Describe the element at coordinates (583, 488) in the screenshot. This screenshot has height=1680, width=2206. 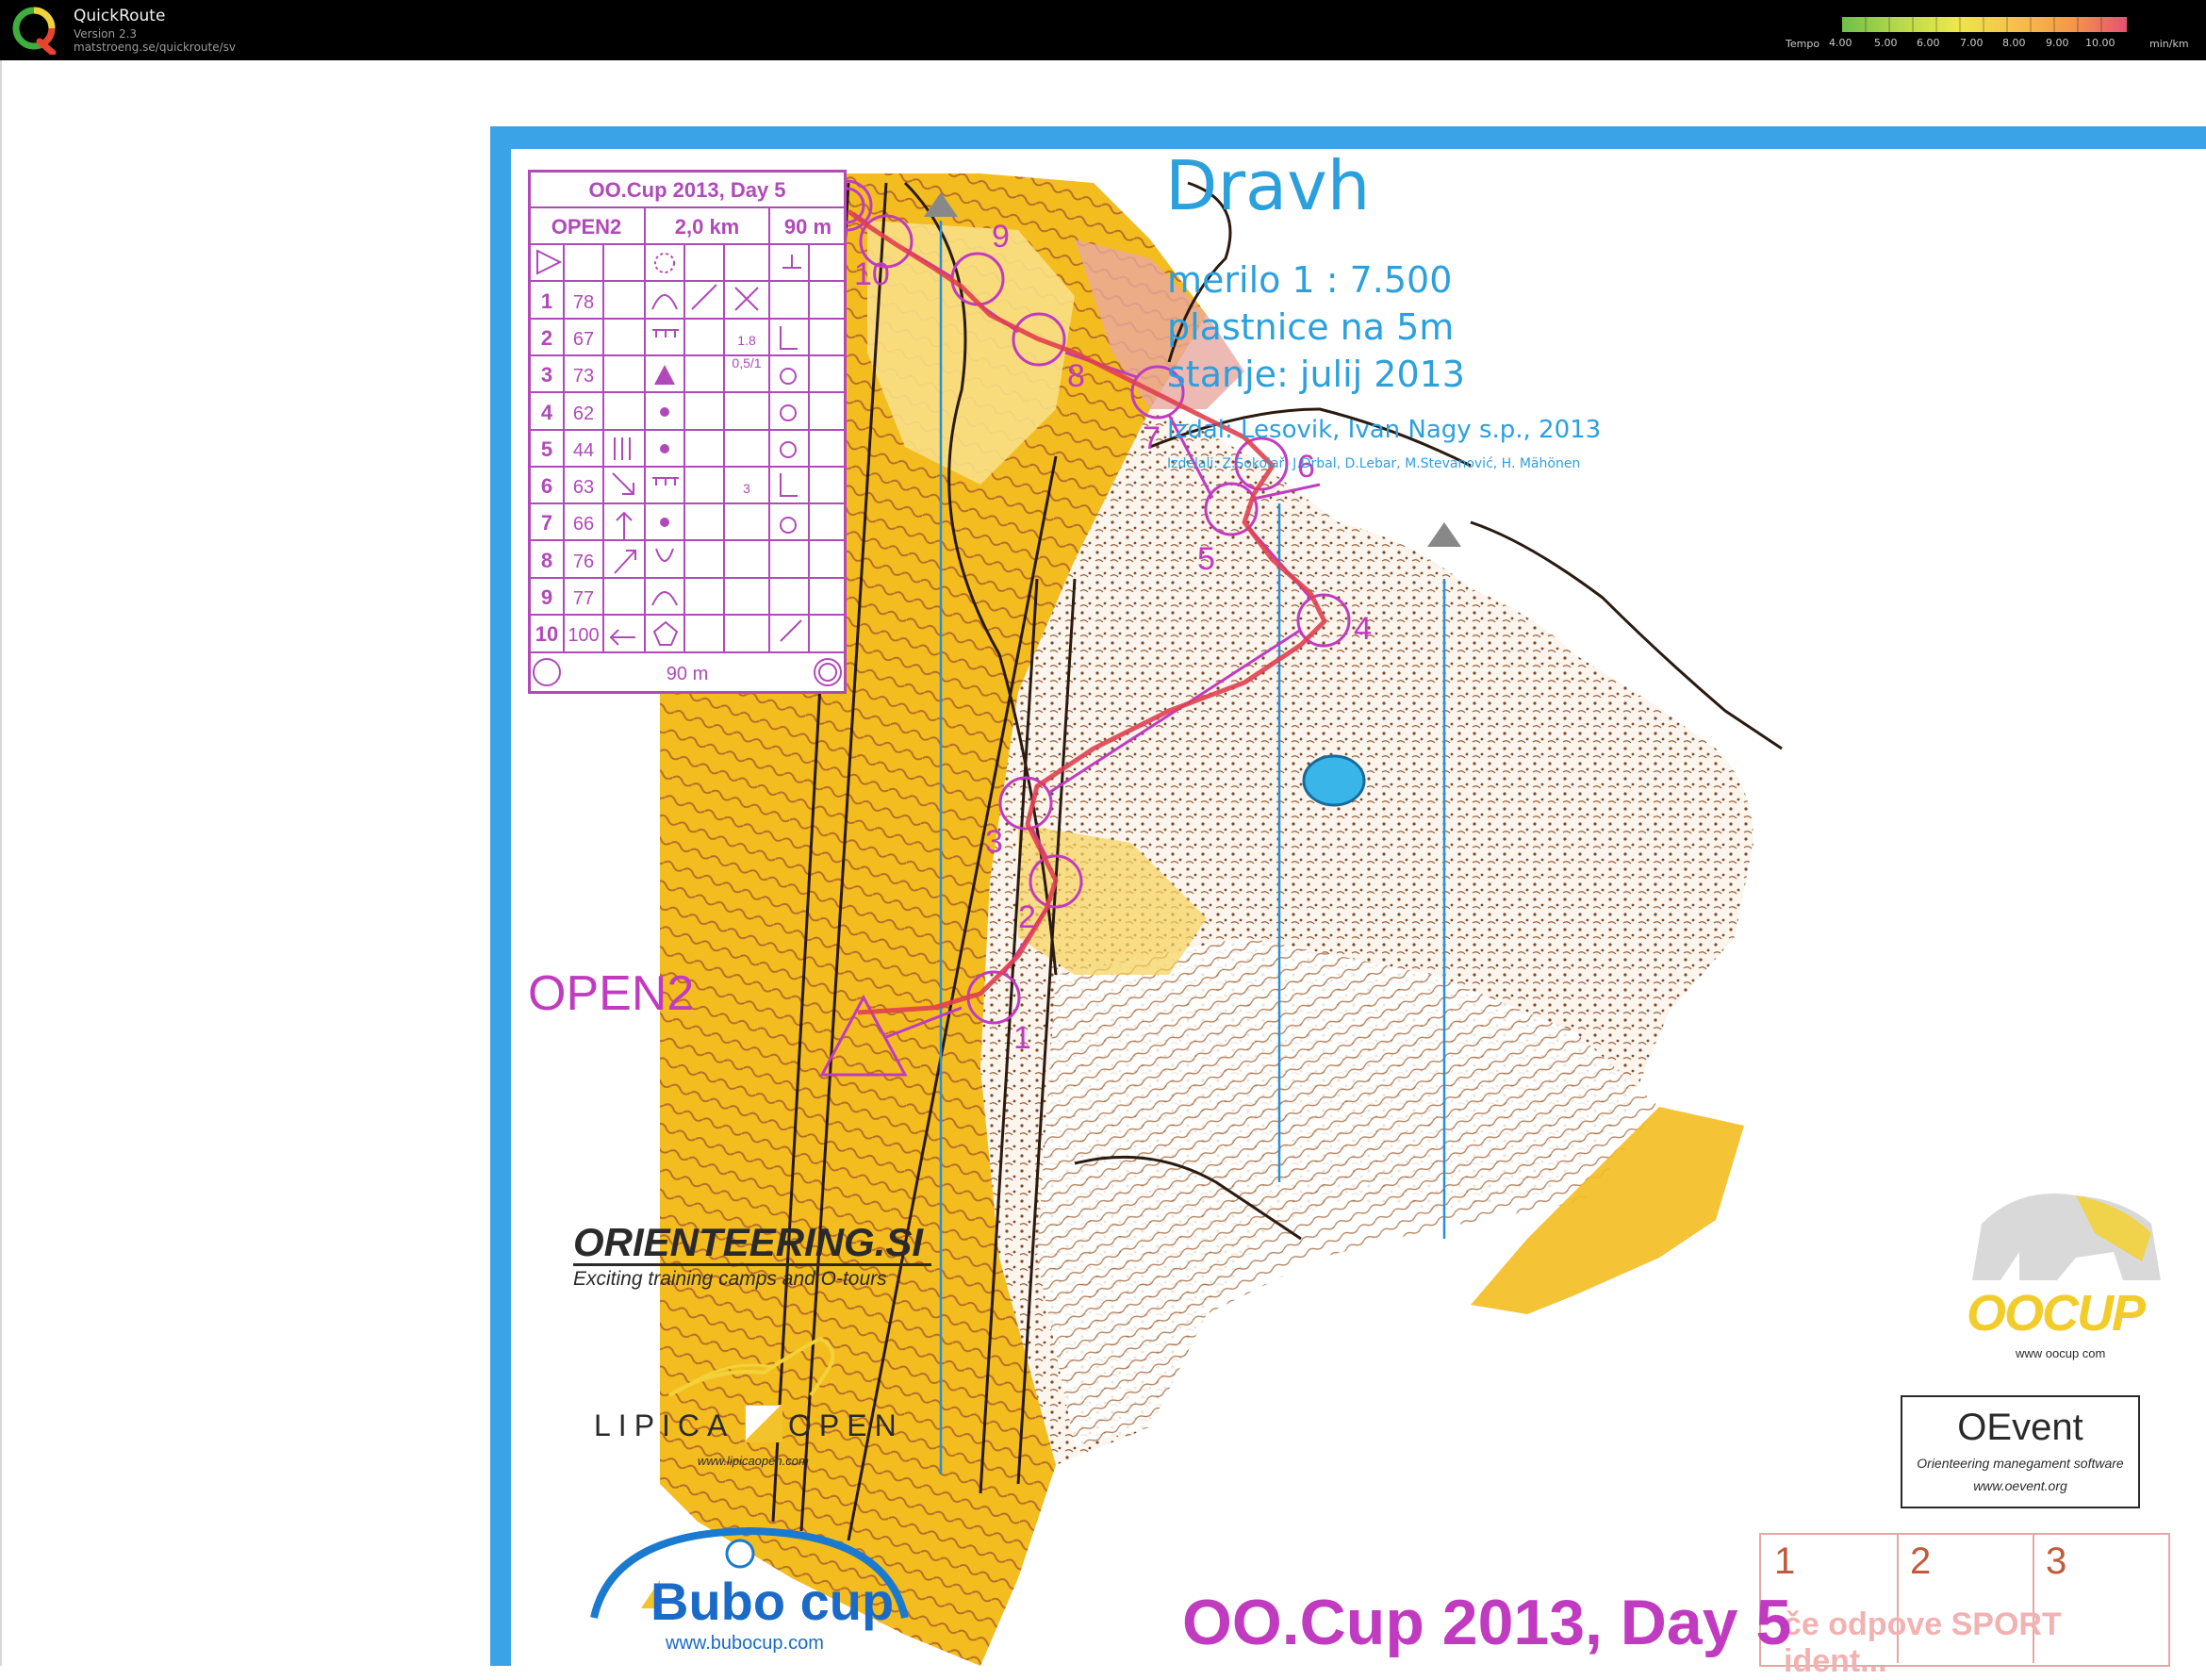
I see `sheet-row-code: 63` at that location.